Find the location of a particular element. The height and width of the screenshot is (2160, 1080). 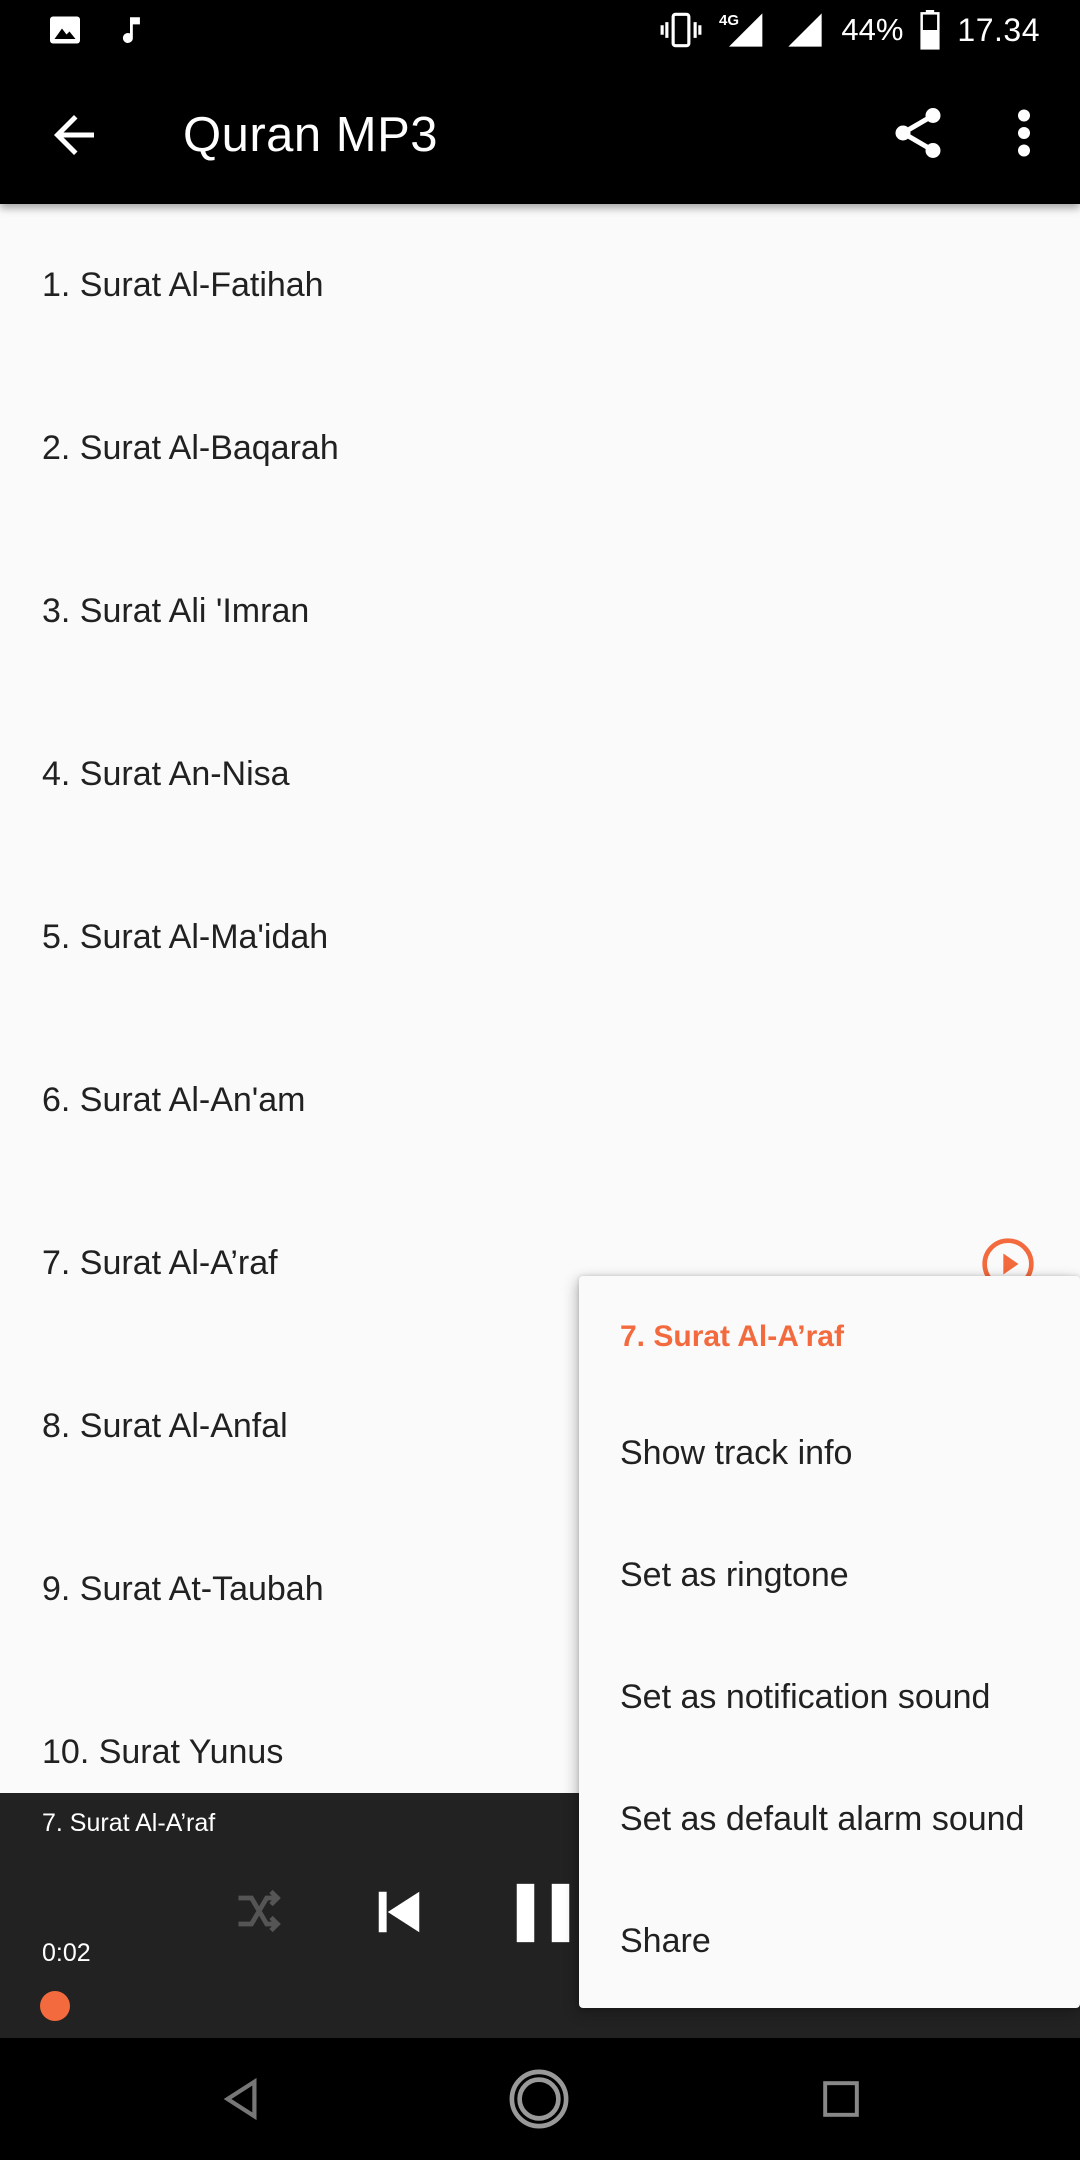

music-note-icon is located at coordinates (131, 30).